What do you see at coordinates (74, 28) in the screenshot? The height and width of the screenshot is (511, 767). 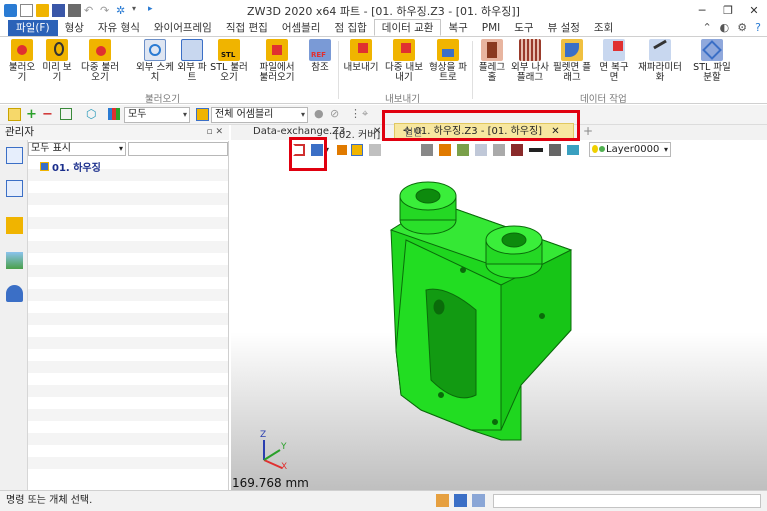 I see `tab-shape: 형상` at bounding box center [74, 28].